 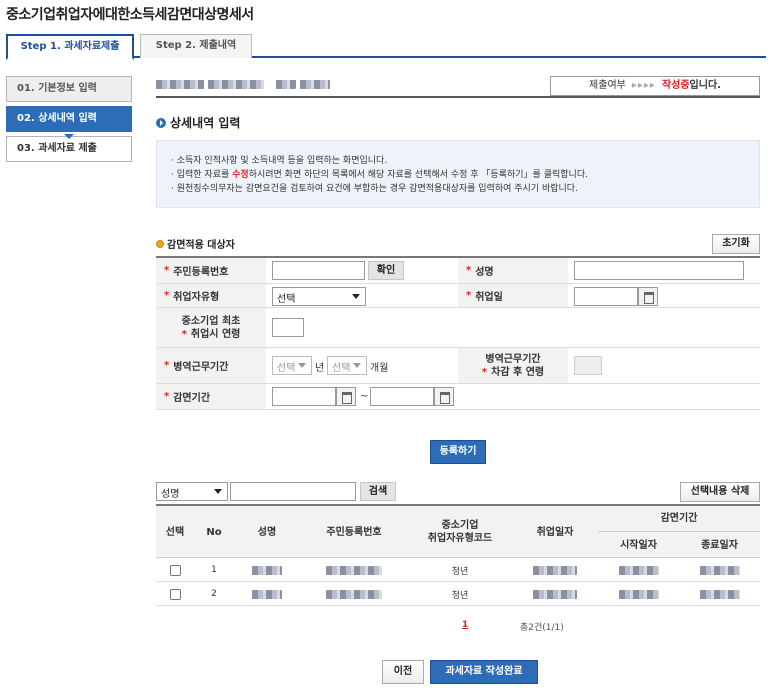 I want to click on step-submit: 03. 과세자료 제출, so click(x=69, y=149).